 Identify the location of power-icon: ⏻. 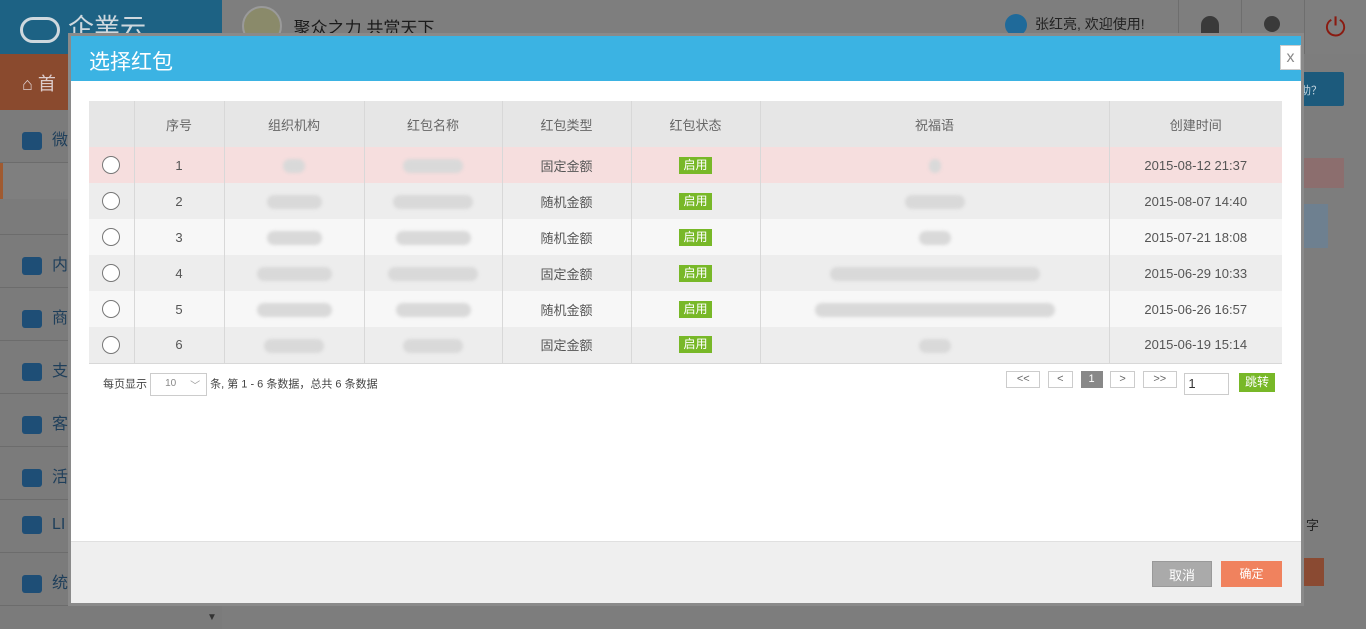
(1335, 27).